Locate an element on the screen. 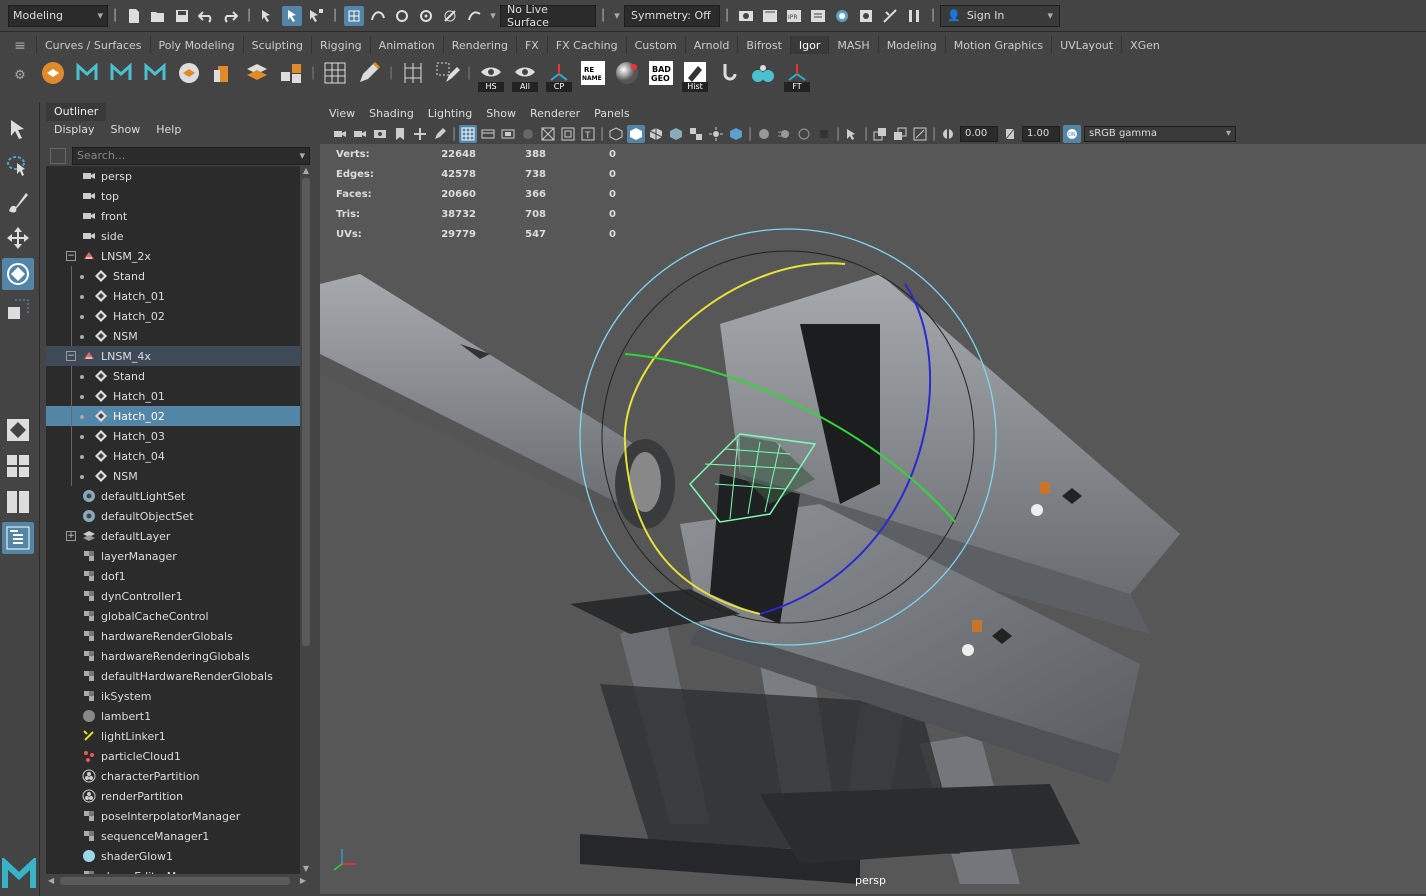 This screenshot has height=896, width=1426. lights-icon is located at coordinates (716, 134).